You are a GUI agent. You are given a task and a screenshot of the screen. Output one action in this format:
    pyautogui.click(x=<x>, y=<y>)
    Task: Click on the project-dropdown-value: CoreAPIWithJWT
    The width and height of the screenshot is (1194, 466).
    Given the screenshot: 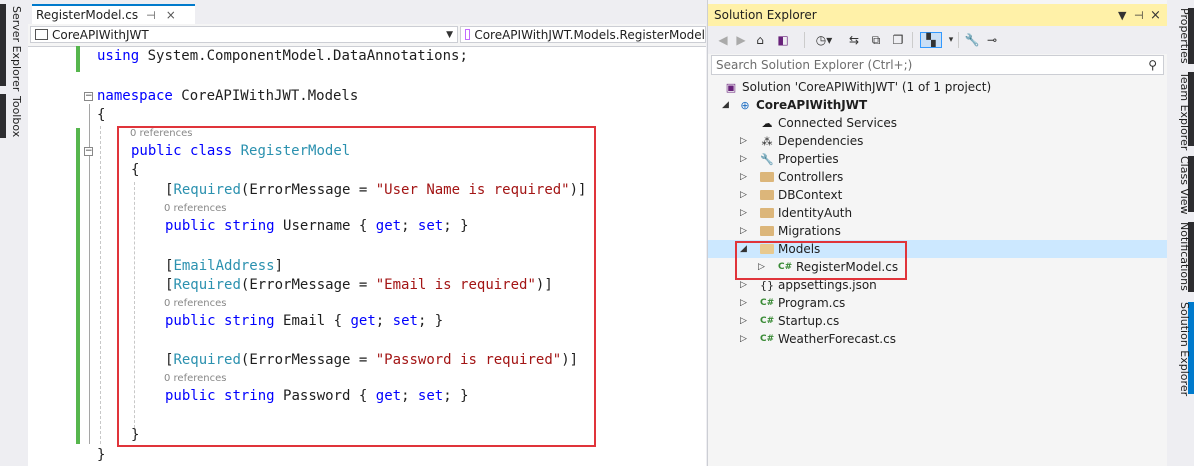 What is the action you would take?
    pyautogui.click(x=100, y=34)
    